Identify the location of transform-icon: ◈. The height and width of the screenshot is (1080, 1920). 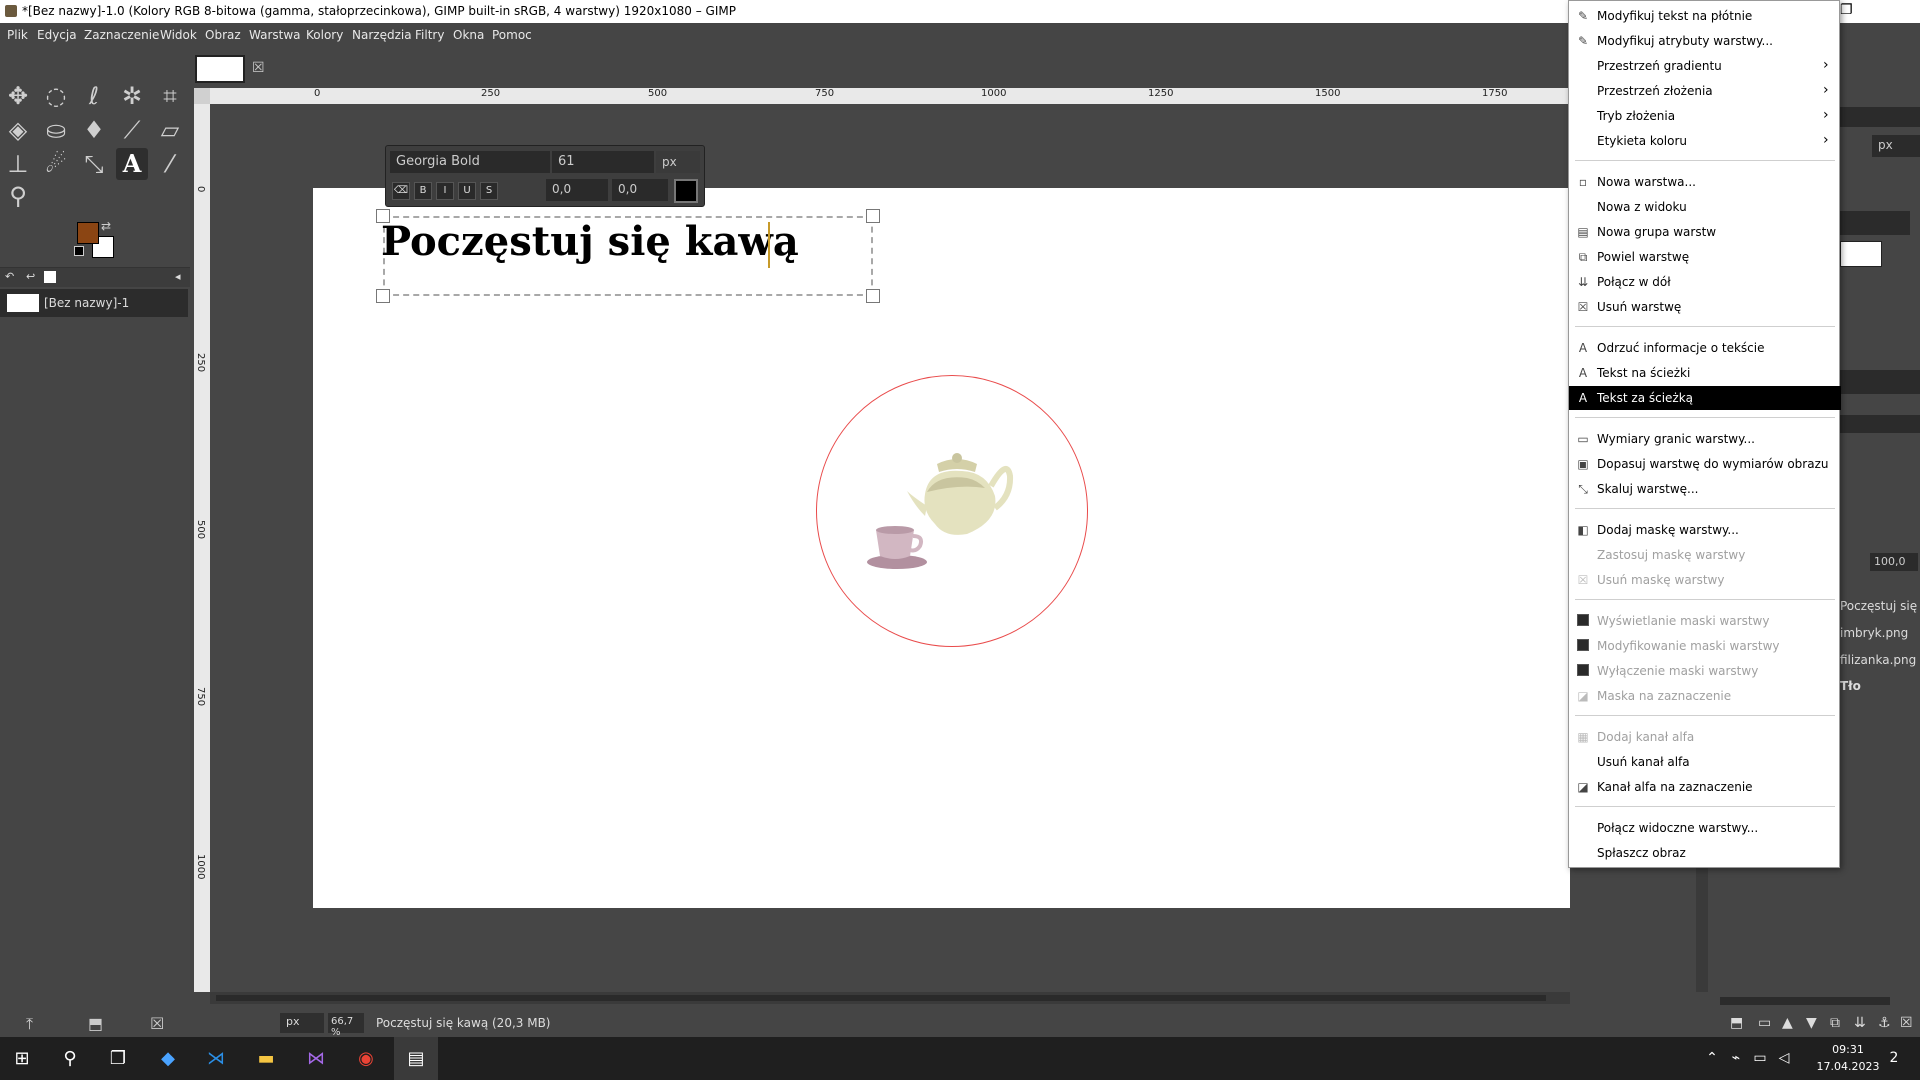
(18, 130).